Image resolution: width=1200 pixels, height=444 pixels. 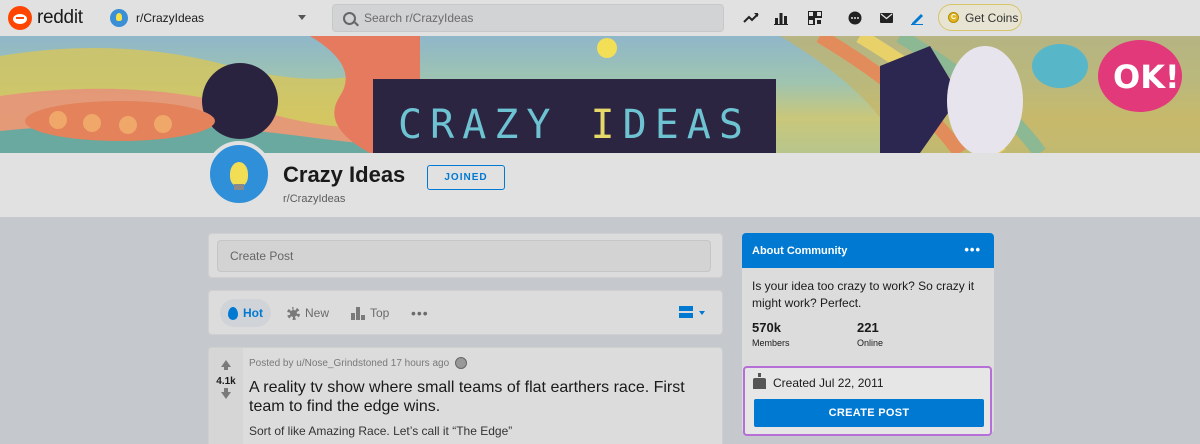 What do you see at coordinates (380, 313) in the screenshot?
I see `sort-top-label: Top` at bounding box center [380, 313].